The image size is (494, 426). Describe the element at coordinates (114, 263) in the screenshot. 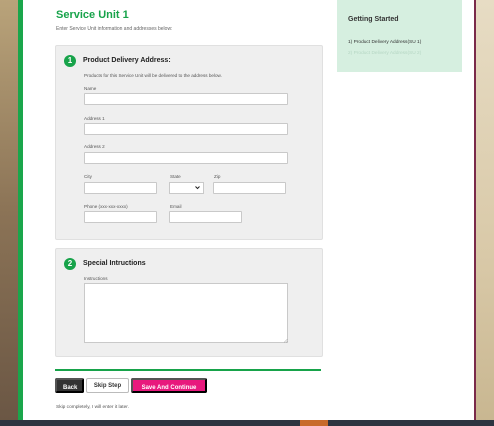

I see `special-instructions-title: Special Intructions` at that location.